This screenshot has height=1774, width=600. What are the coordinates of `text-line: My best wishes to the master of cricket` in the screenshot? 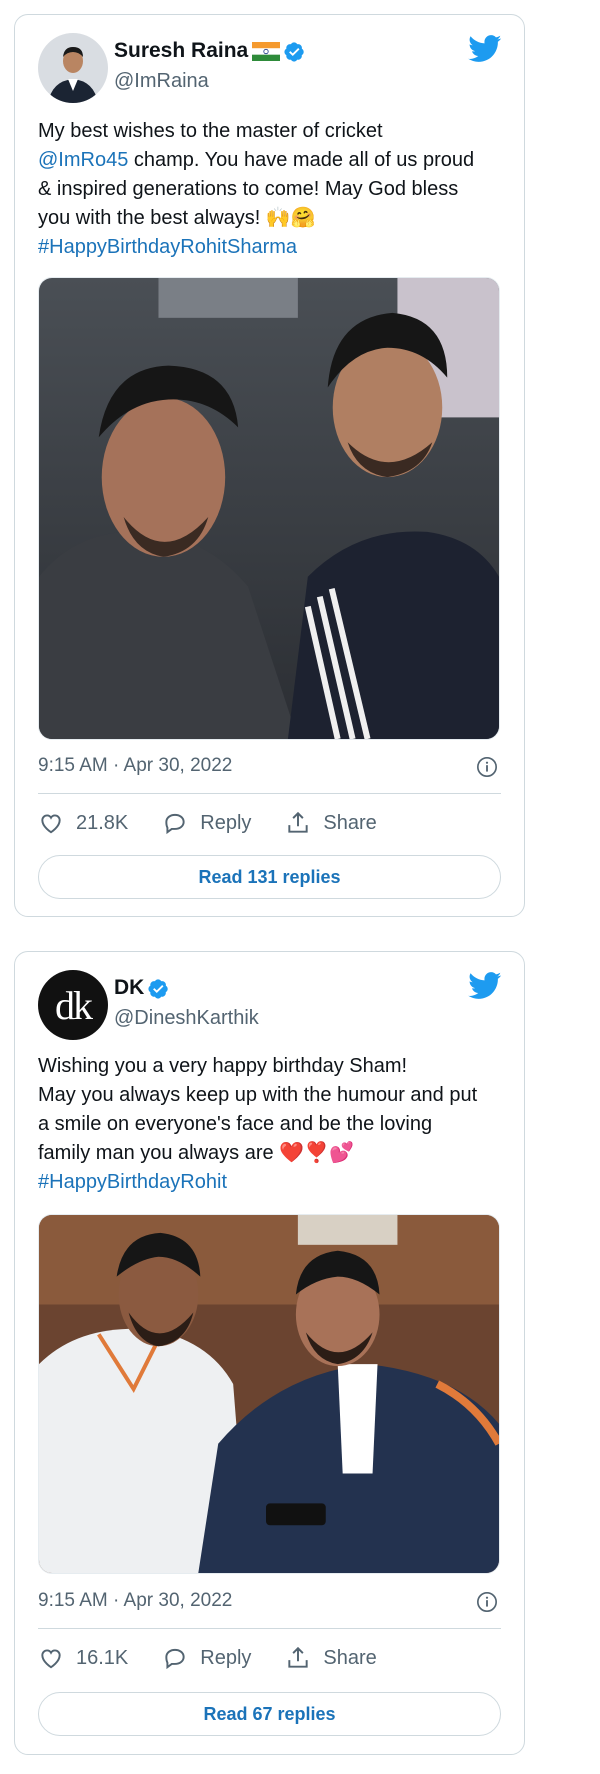 It's located at (210, 131).